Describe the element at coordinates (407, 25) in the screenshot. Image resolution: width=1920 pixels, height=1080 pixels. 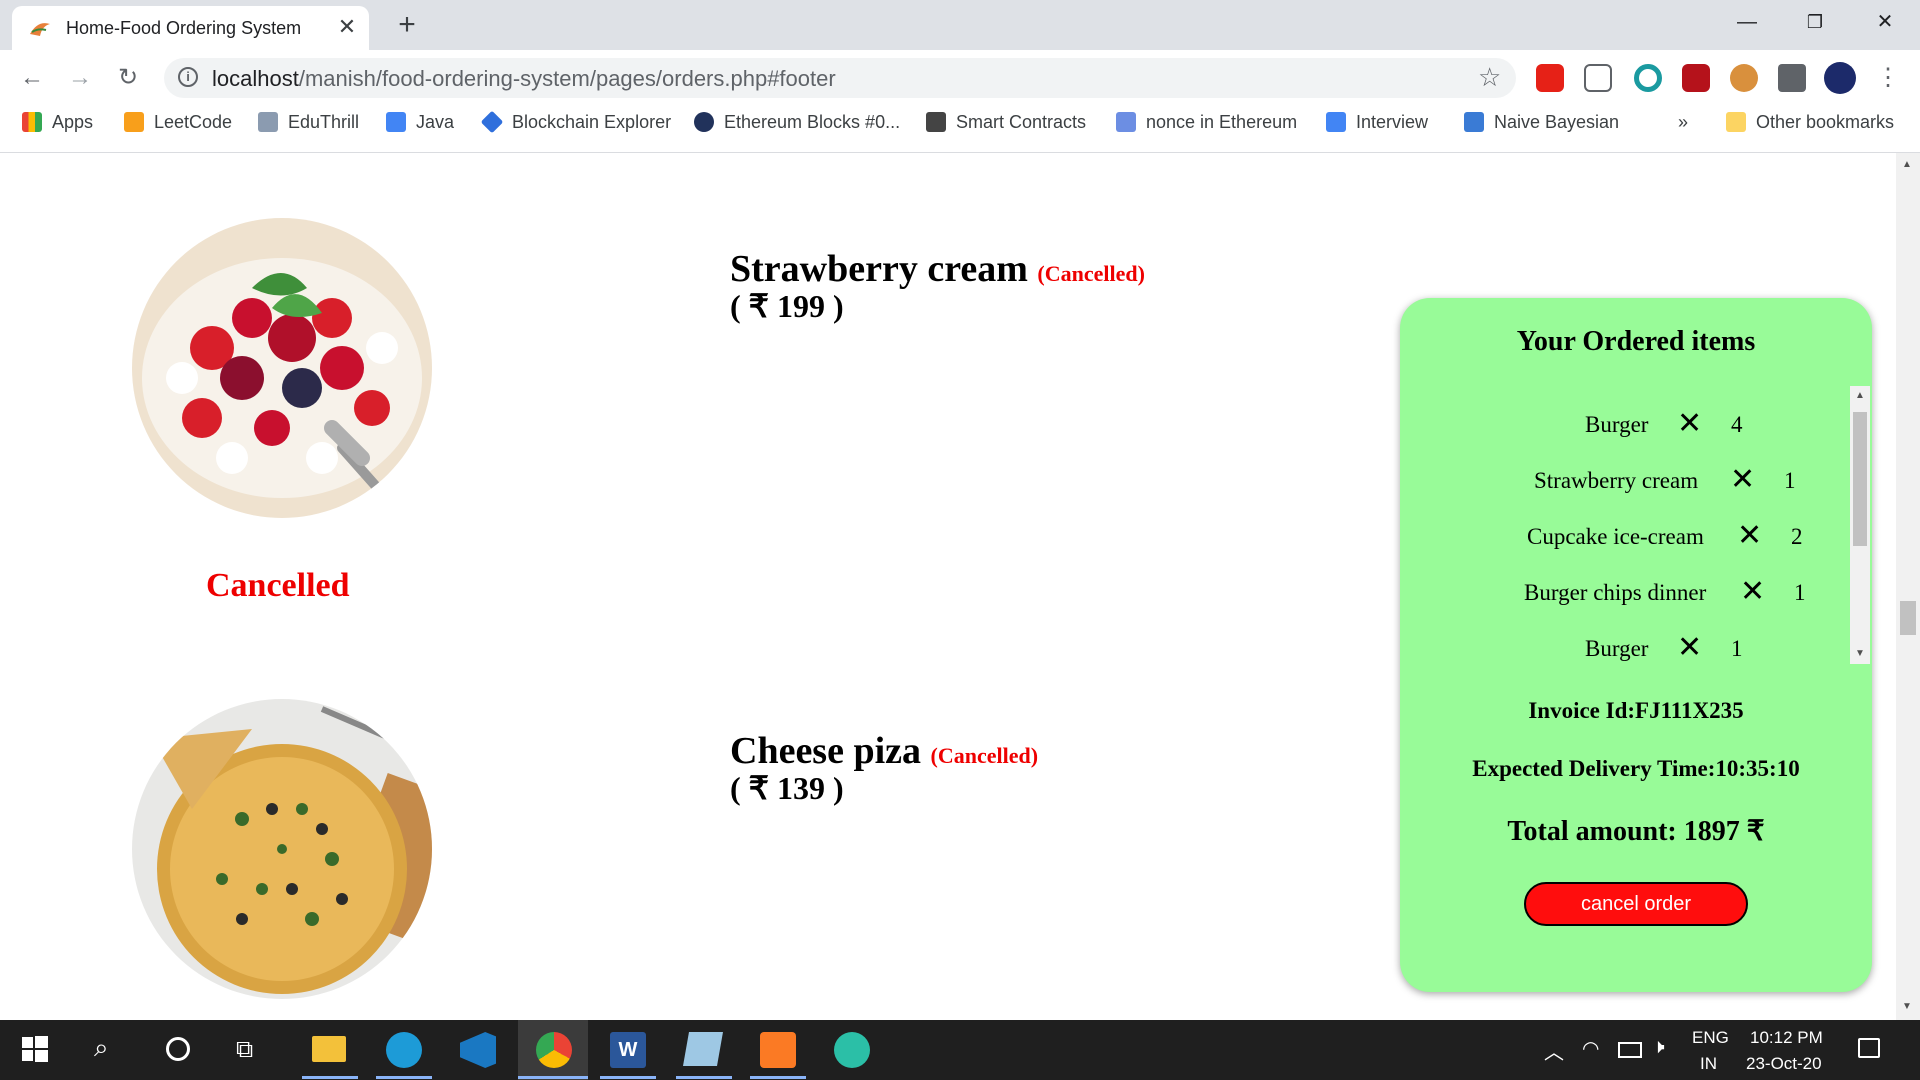
I see `new-tab-icon: +` at that location.